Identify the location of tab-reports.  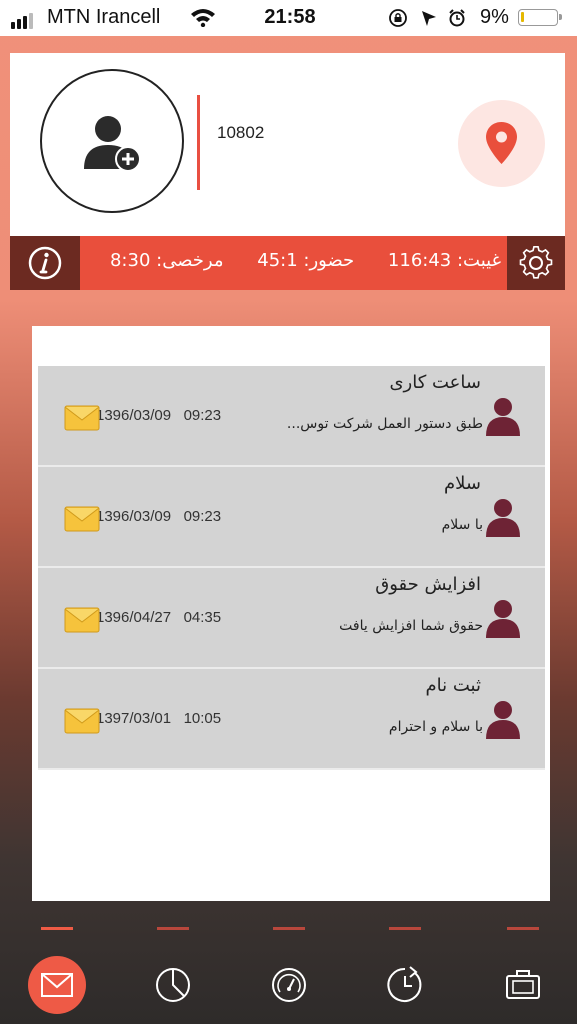
(173, 985).